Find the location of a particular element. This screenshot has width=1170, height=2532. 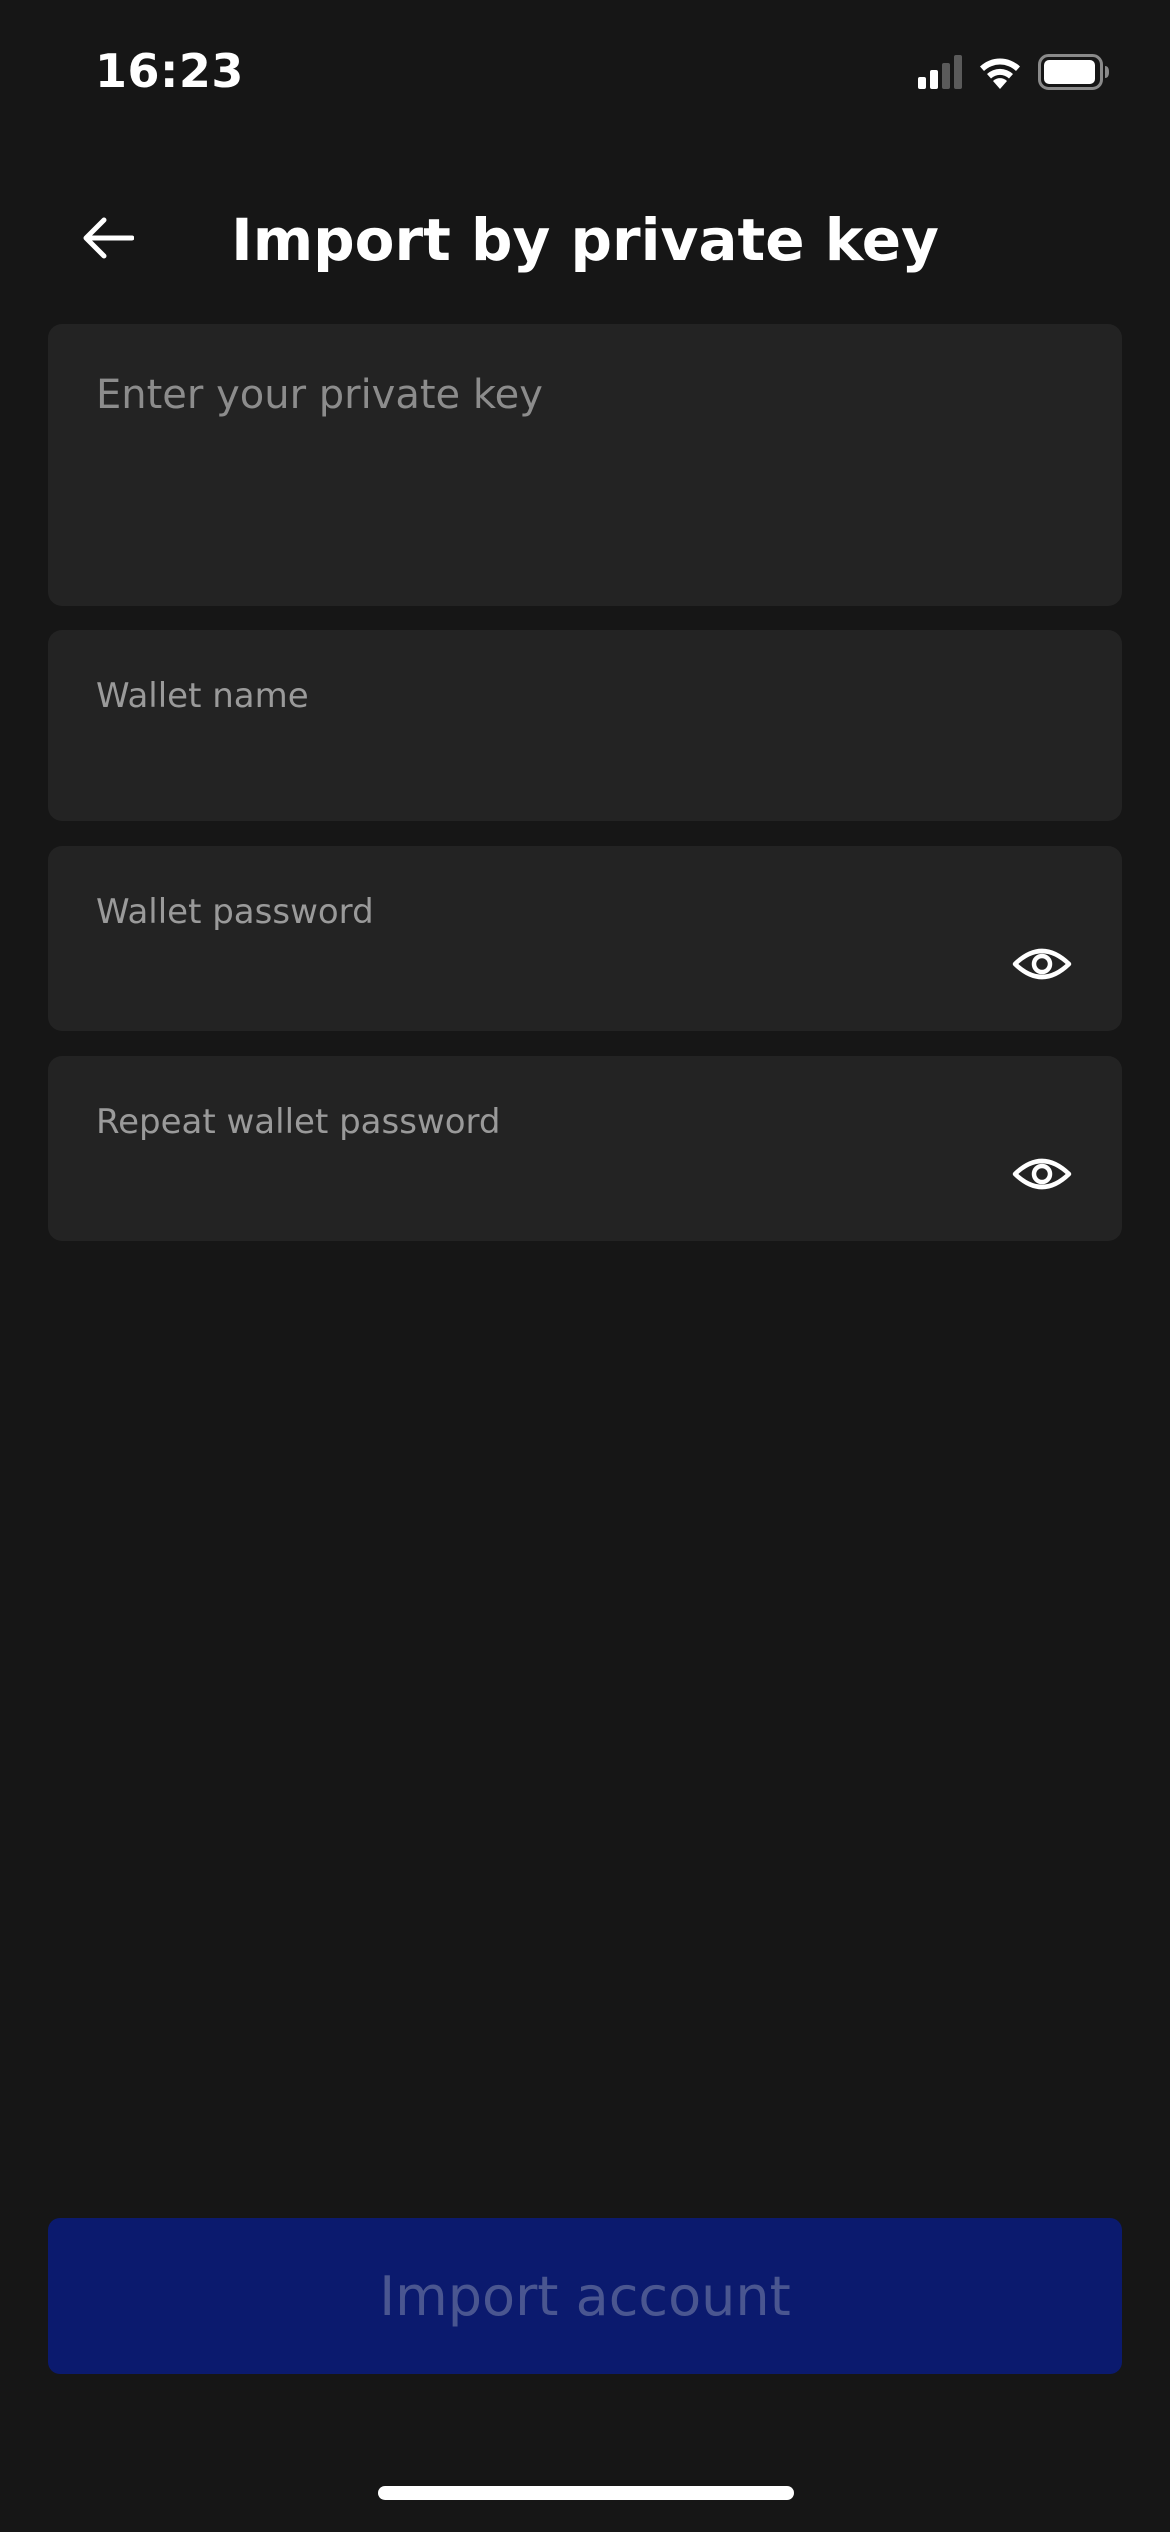

header: Import by private key is located at coordinates (585, 240).